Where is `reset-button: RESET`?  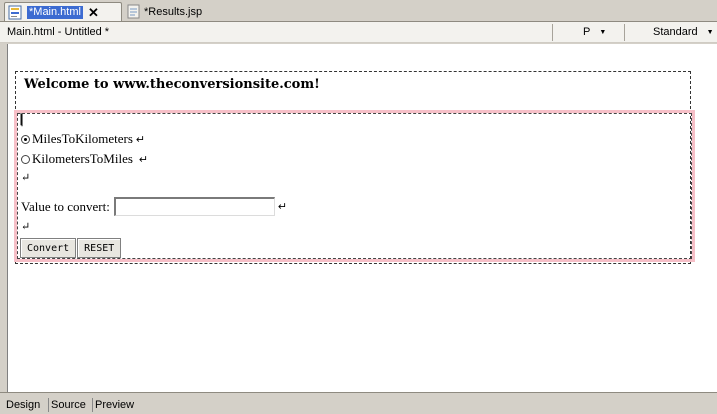
reset-button: RESET is located at coordinates (99, 248).